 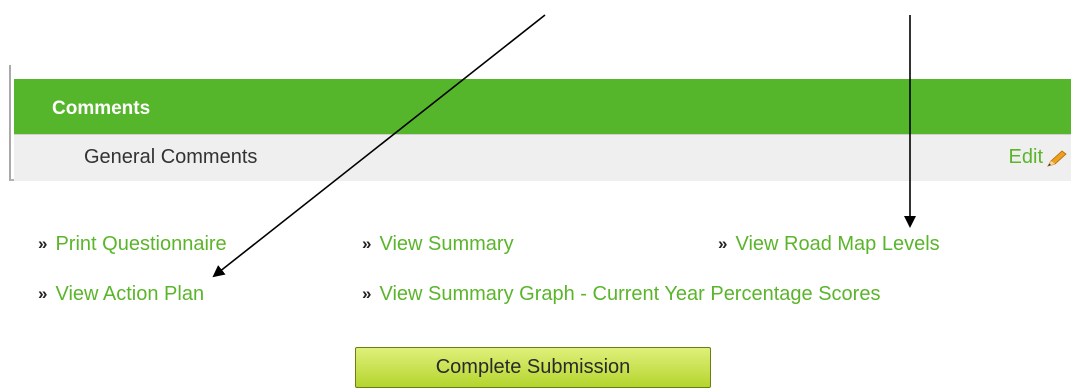 I want to click on view-action-plan-link: » View Action Plan, so click(x=121, y=294).